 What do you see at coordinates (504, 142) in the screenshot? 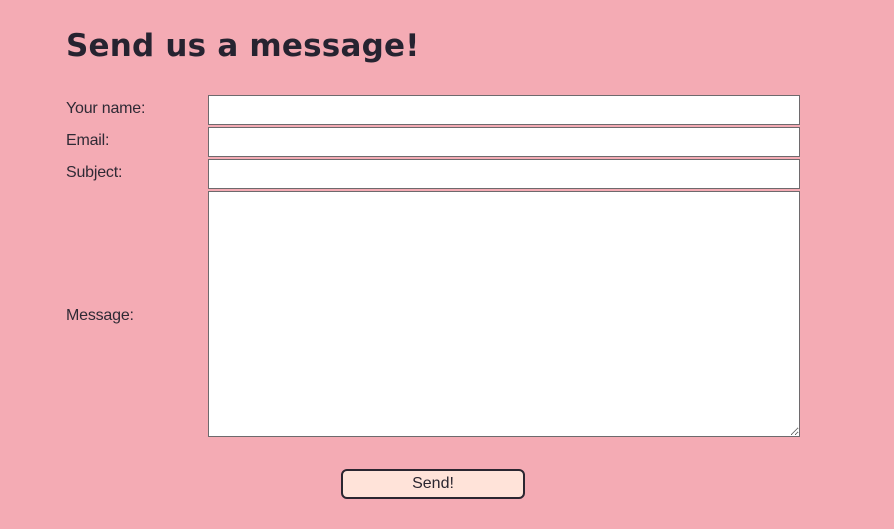
I see `email-field` at bounding box center [504, 142].